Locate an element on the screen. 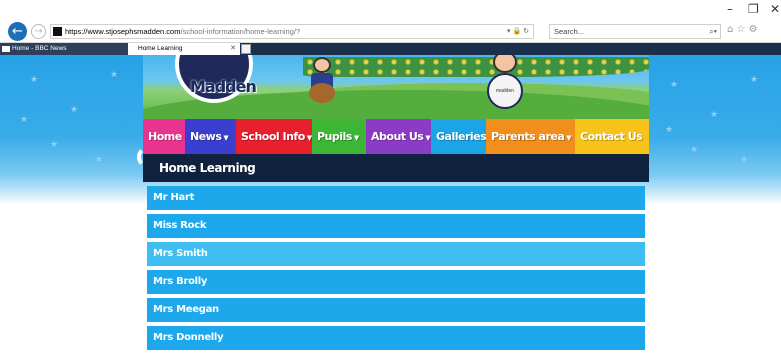  swoosh-decoration is located at coordinates (148, 157).